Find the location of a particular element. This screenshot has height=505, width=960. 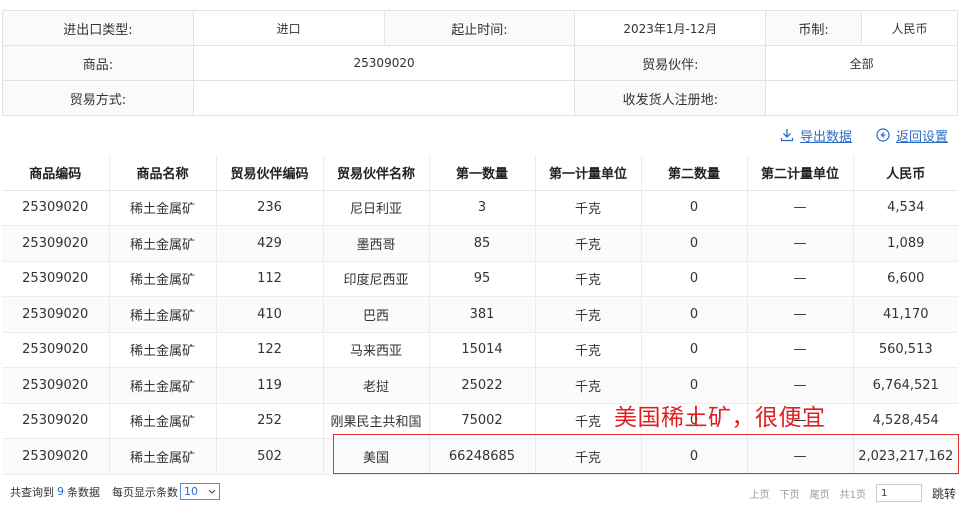

table-cell: 老挝 is located at coordinates (375, 385).